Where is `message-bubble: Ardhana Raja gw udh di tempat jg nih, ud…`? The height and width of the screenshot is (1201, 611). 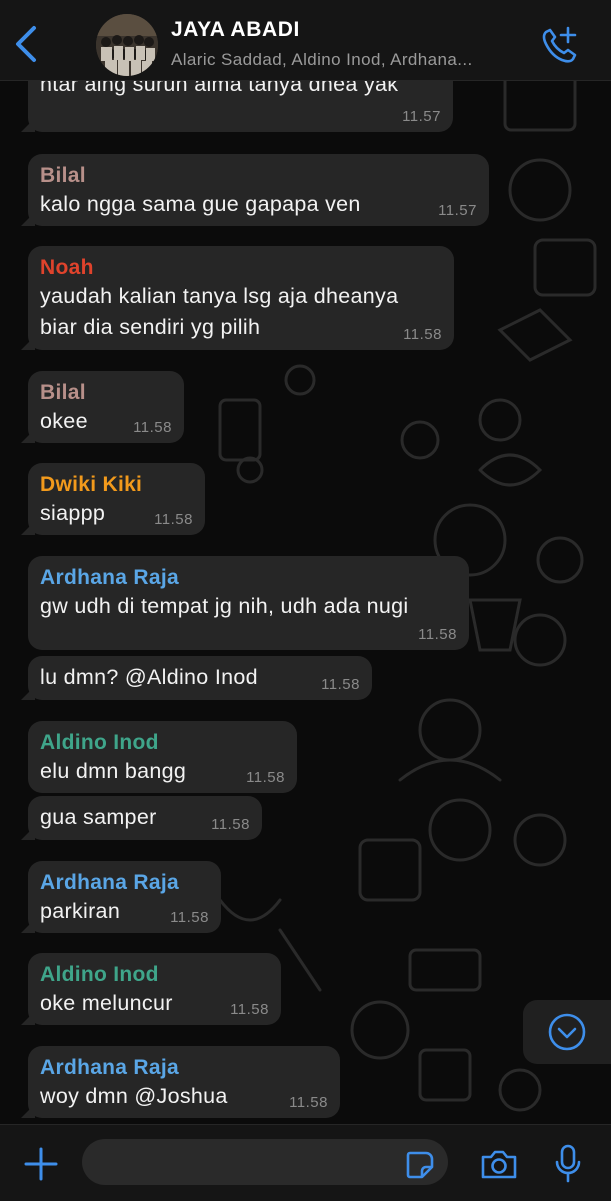 message-bubble: Ardhana Raja gw udh di tempat jg nih, ud… is located at coordinates (248, 603).